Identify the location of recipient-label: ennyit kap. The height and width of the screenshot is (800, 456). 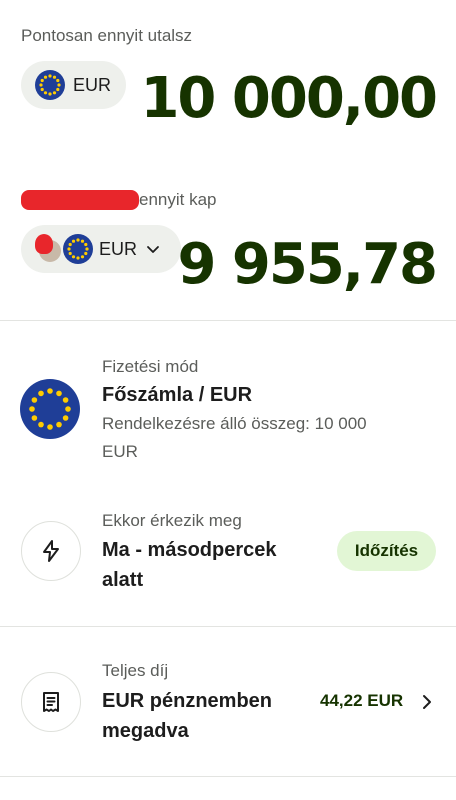
(119, 200).